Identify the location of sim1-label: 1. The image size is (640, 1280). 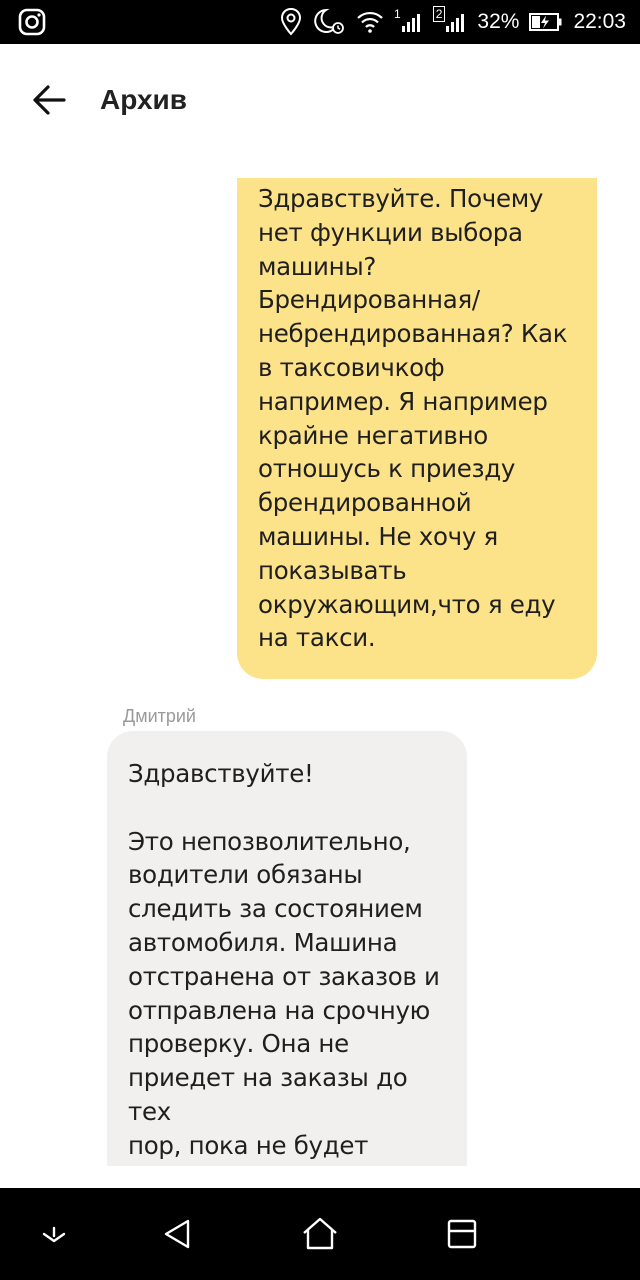
(397, 14).